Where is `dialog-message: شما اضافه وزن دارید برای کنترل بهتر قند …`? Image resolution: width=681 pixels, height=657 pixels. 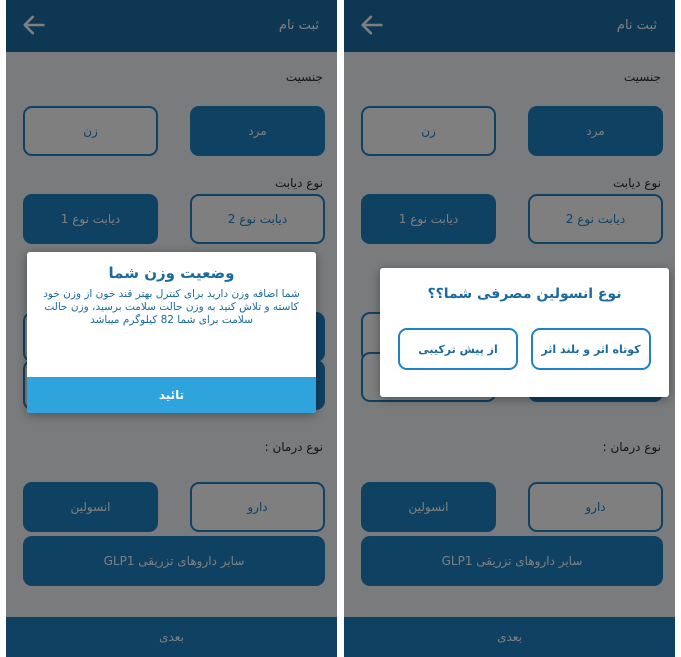 dialog-message: شما اضافه وزن دارید برای کنترل بهتر قند … is located at coordinates (171, 307).